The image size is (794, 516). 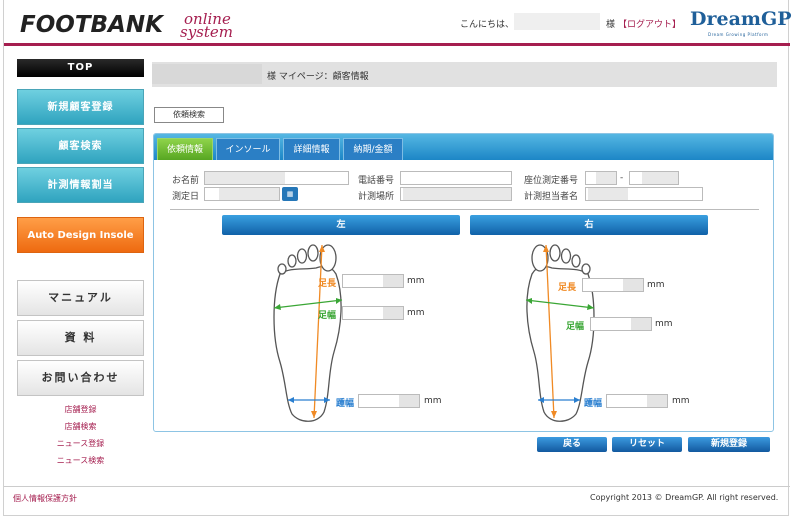 What do you see at coordinates (80, 338) in the screenshot?
I see `documents-button: 資 料` at bounding box center [80, 338].